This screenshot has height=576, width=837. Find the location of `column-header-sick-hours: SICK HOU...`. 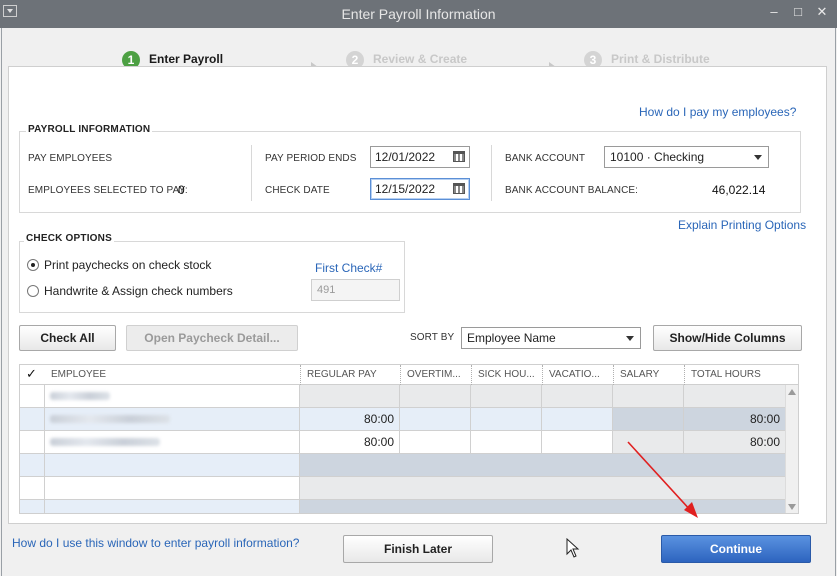

column-header-sick-hours: SICK HOU... is located at coordinates (506, 375).